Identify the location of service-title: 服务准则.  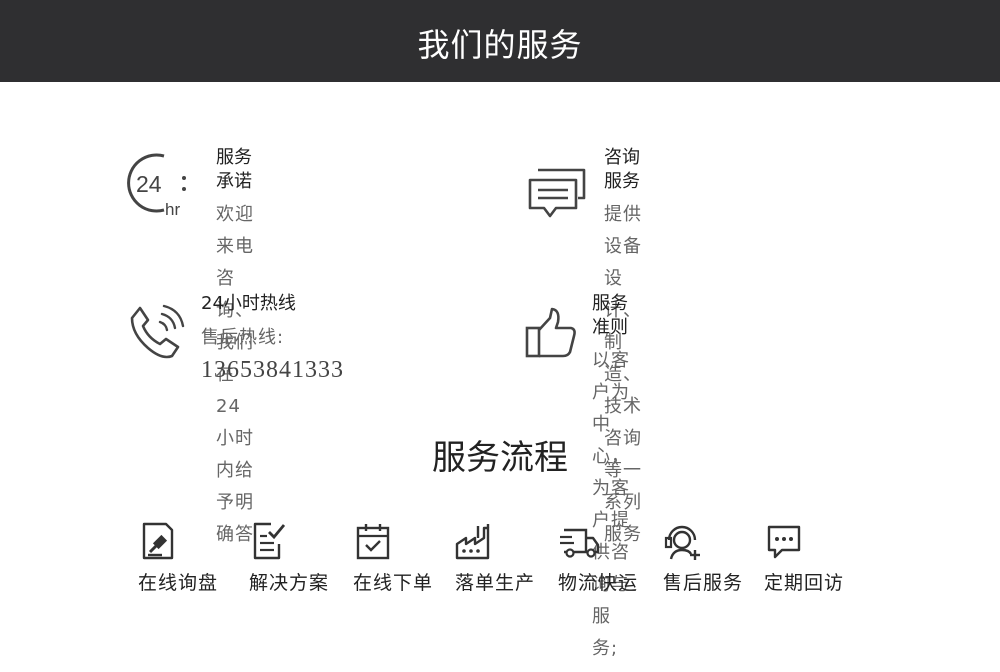
(610, 315).